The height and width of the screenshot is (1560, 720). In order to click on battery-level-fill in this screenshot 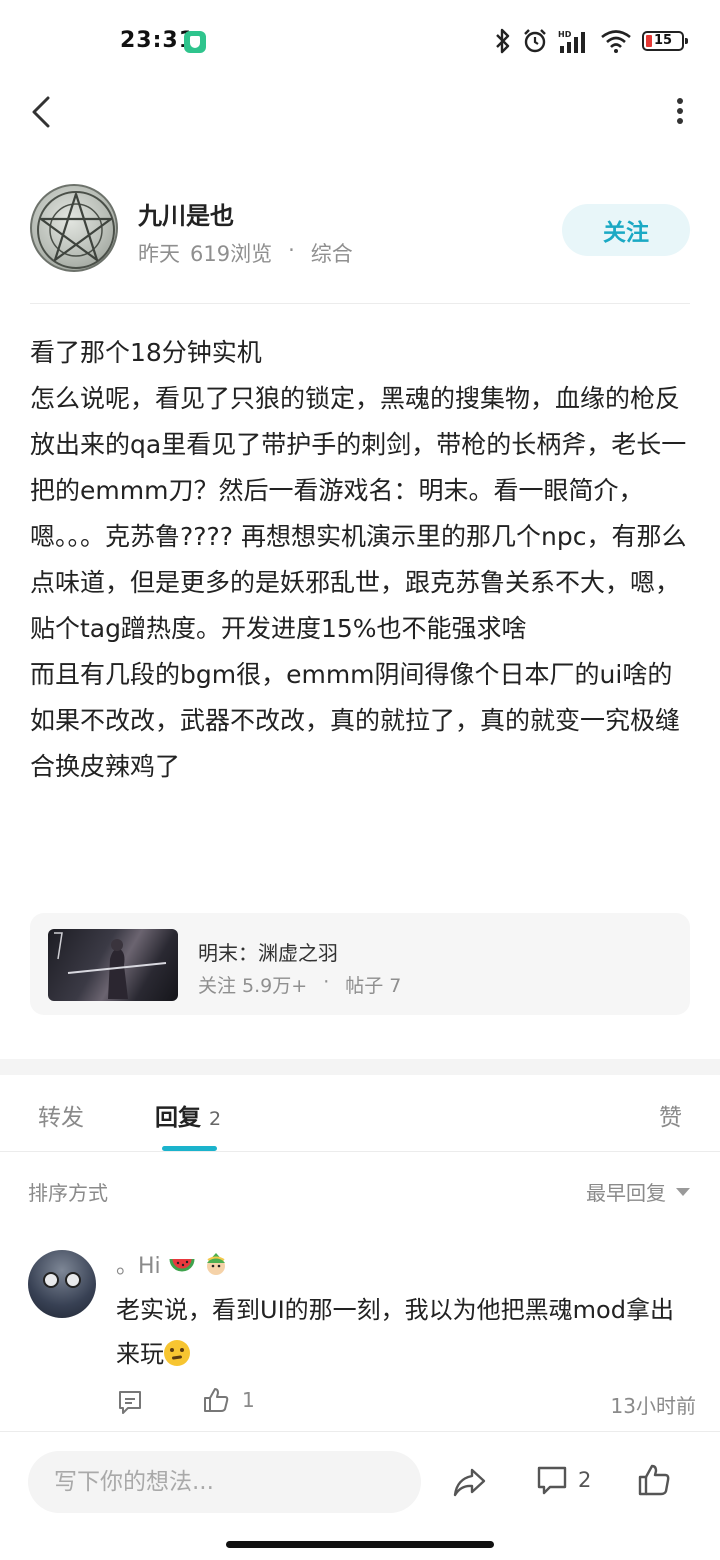, I will do `click(649, 41)`.